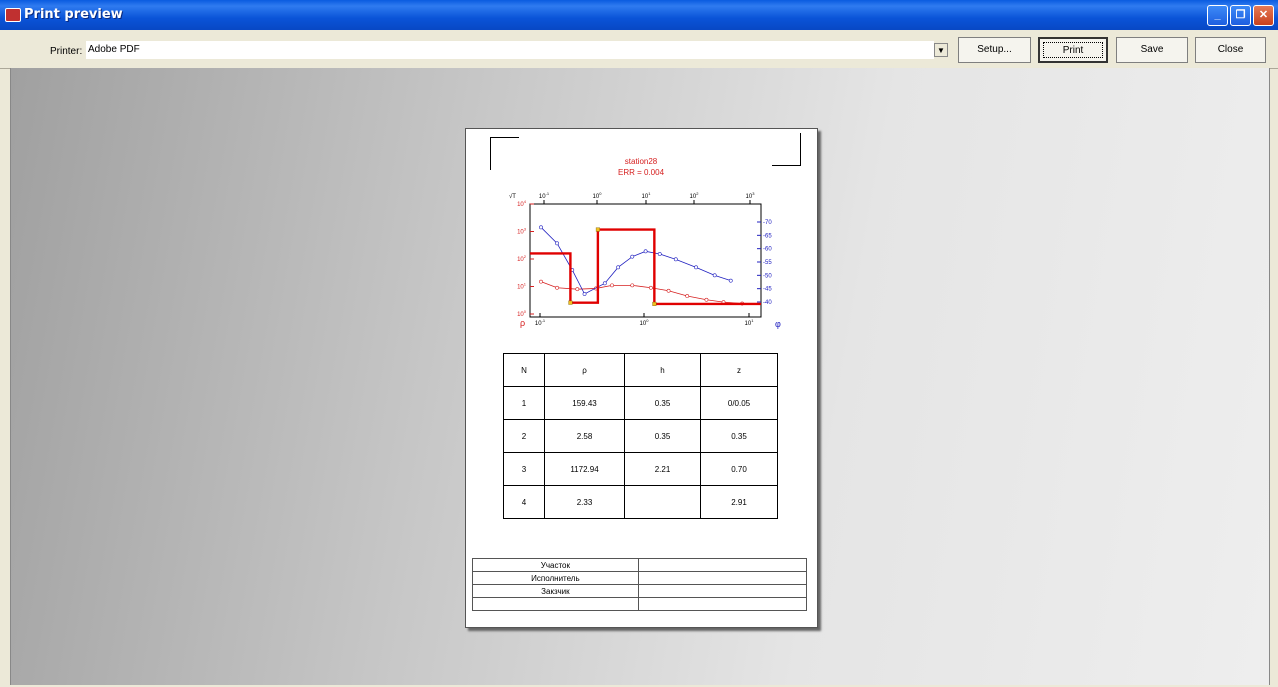 This screenshot has height=687, width=1278. Describe the element at coordinates (767, 290) in the screenshot. I see `right-axis-tick-label: -45` at that location.